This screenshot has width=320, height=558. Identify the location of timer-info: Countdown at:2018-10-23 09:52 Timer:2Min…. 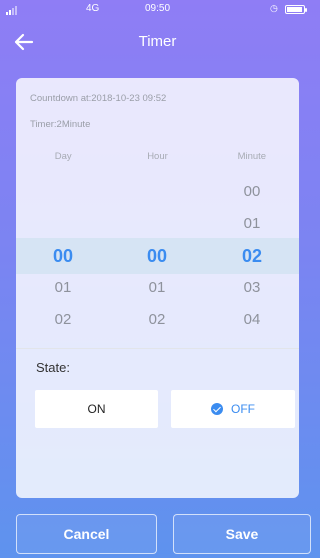
(157, 111).